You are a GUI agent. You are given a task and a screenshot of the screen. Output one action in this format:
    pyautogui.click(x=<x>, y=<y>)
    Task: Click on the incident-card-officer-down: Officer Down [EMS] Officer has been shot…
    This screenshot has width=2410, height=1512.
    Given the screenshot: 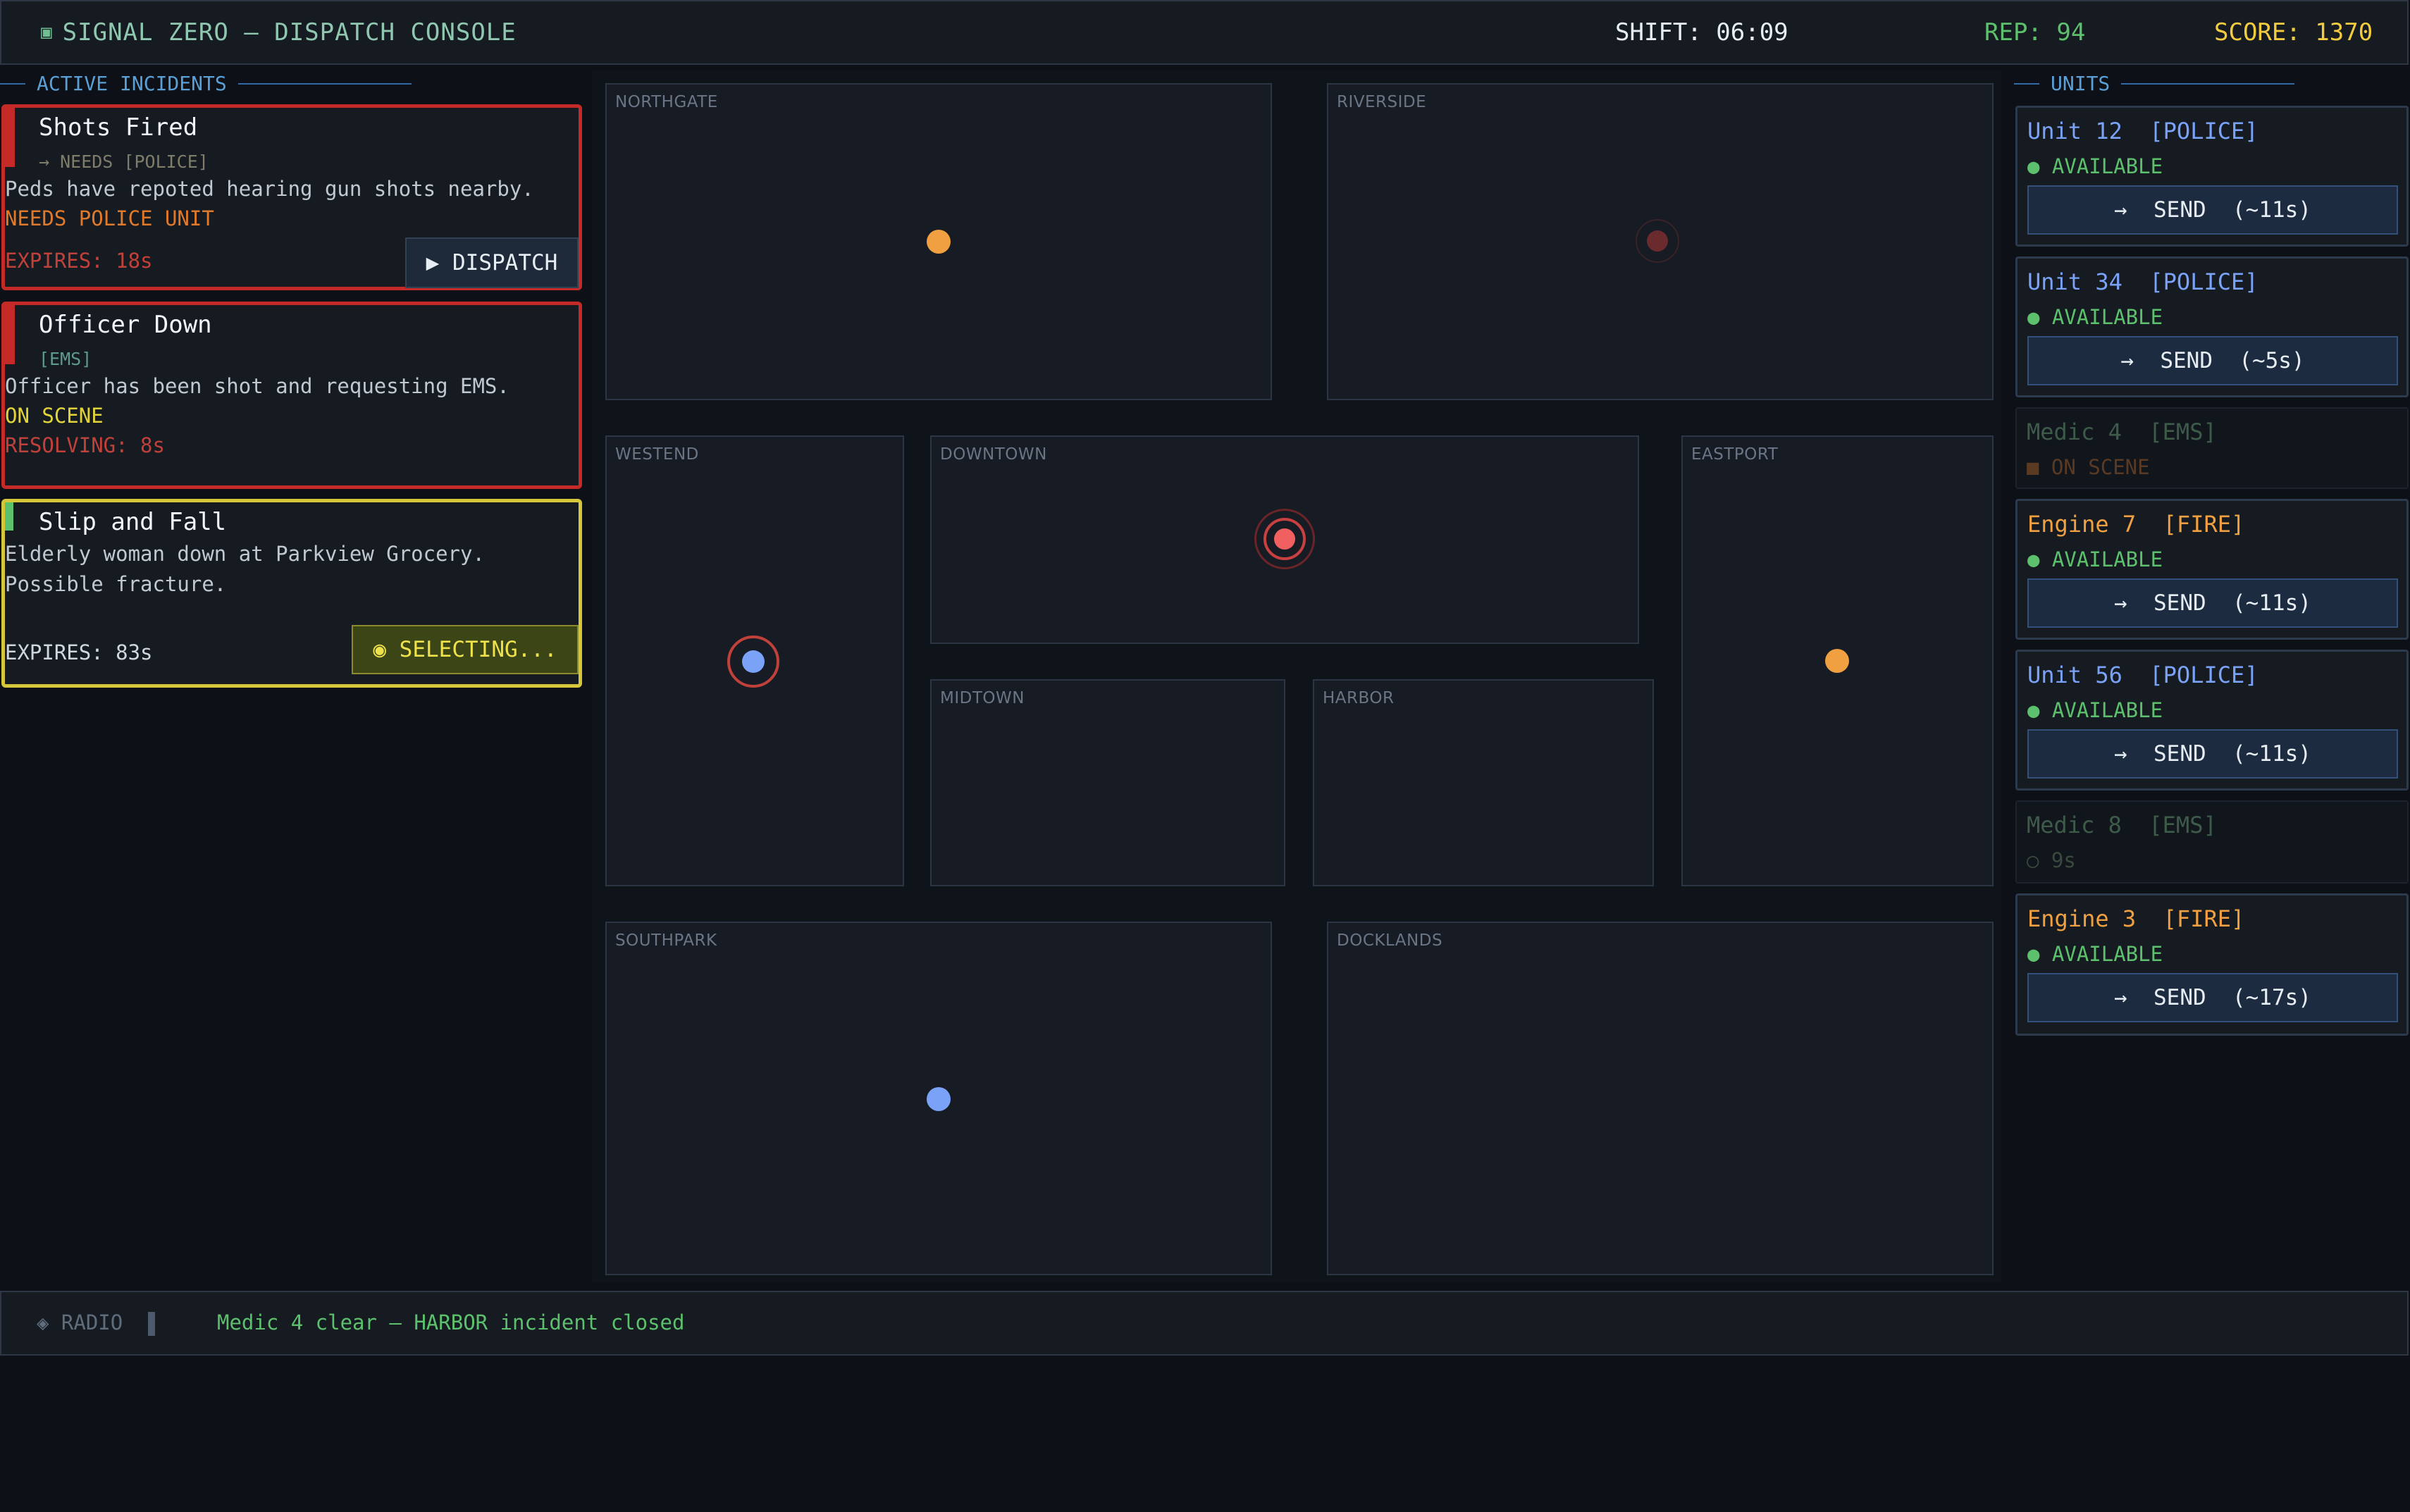 What is the action you would take?
    pyautogui.click(x=291, y=395)
    